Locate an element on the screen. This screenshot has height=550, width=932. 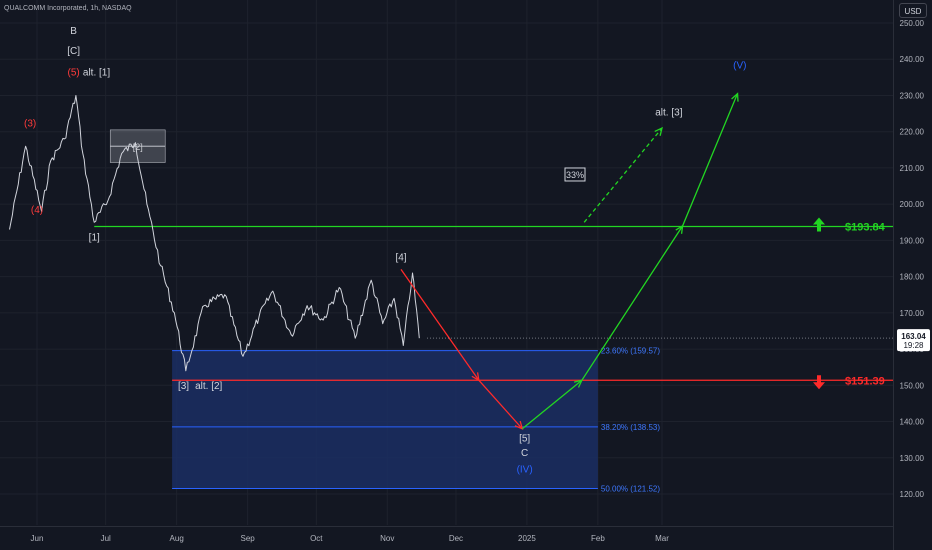
chart-title: QUALCOMM Incorporated, 1h, NASDAQ is located at coordinates (68, 8).